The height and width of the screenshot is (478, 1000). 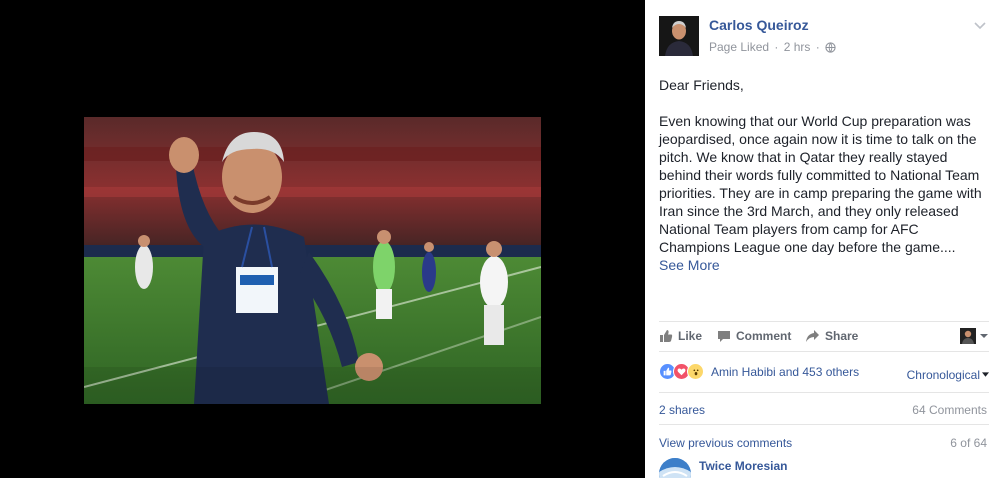 What do you see at coordinates (785, 372) in the screenshot?
I see `reactions-summary: Amin Habibi and 453 others` at bounding box center [785, 372].